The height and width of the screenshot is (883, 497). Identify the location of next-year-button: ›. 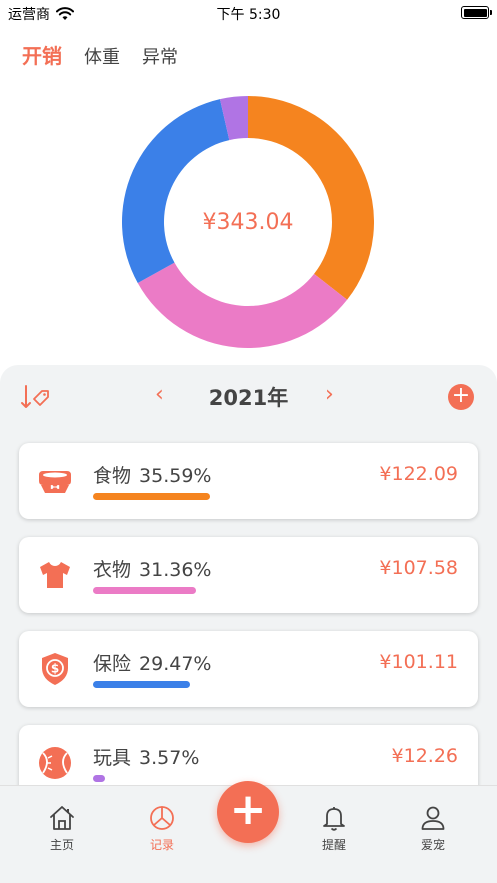
(329, 394).